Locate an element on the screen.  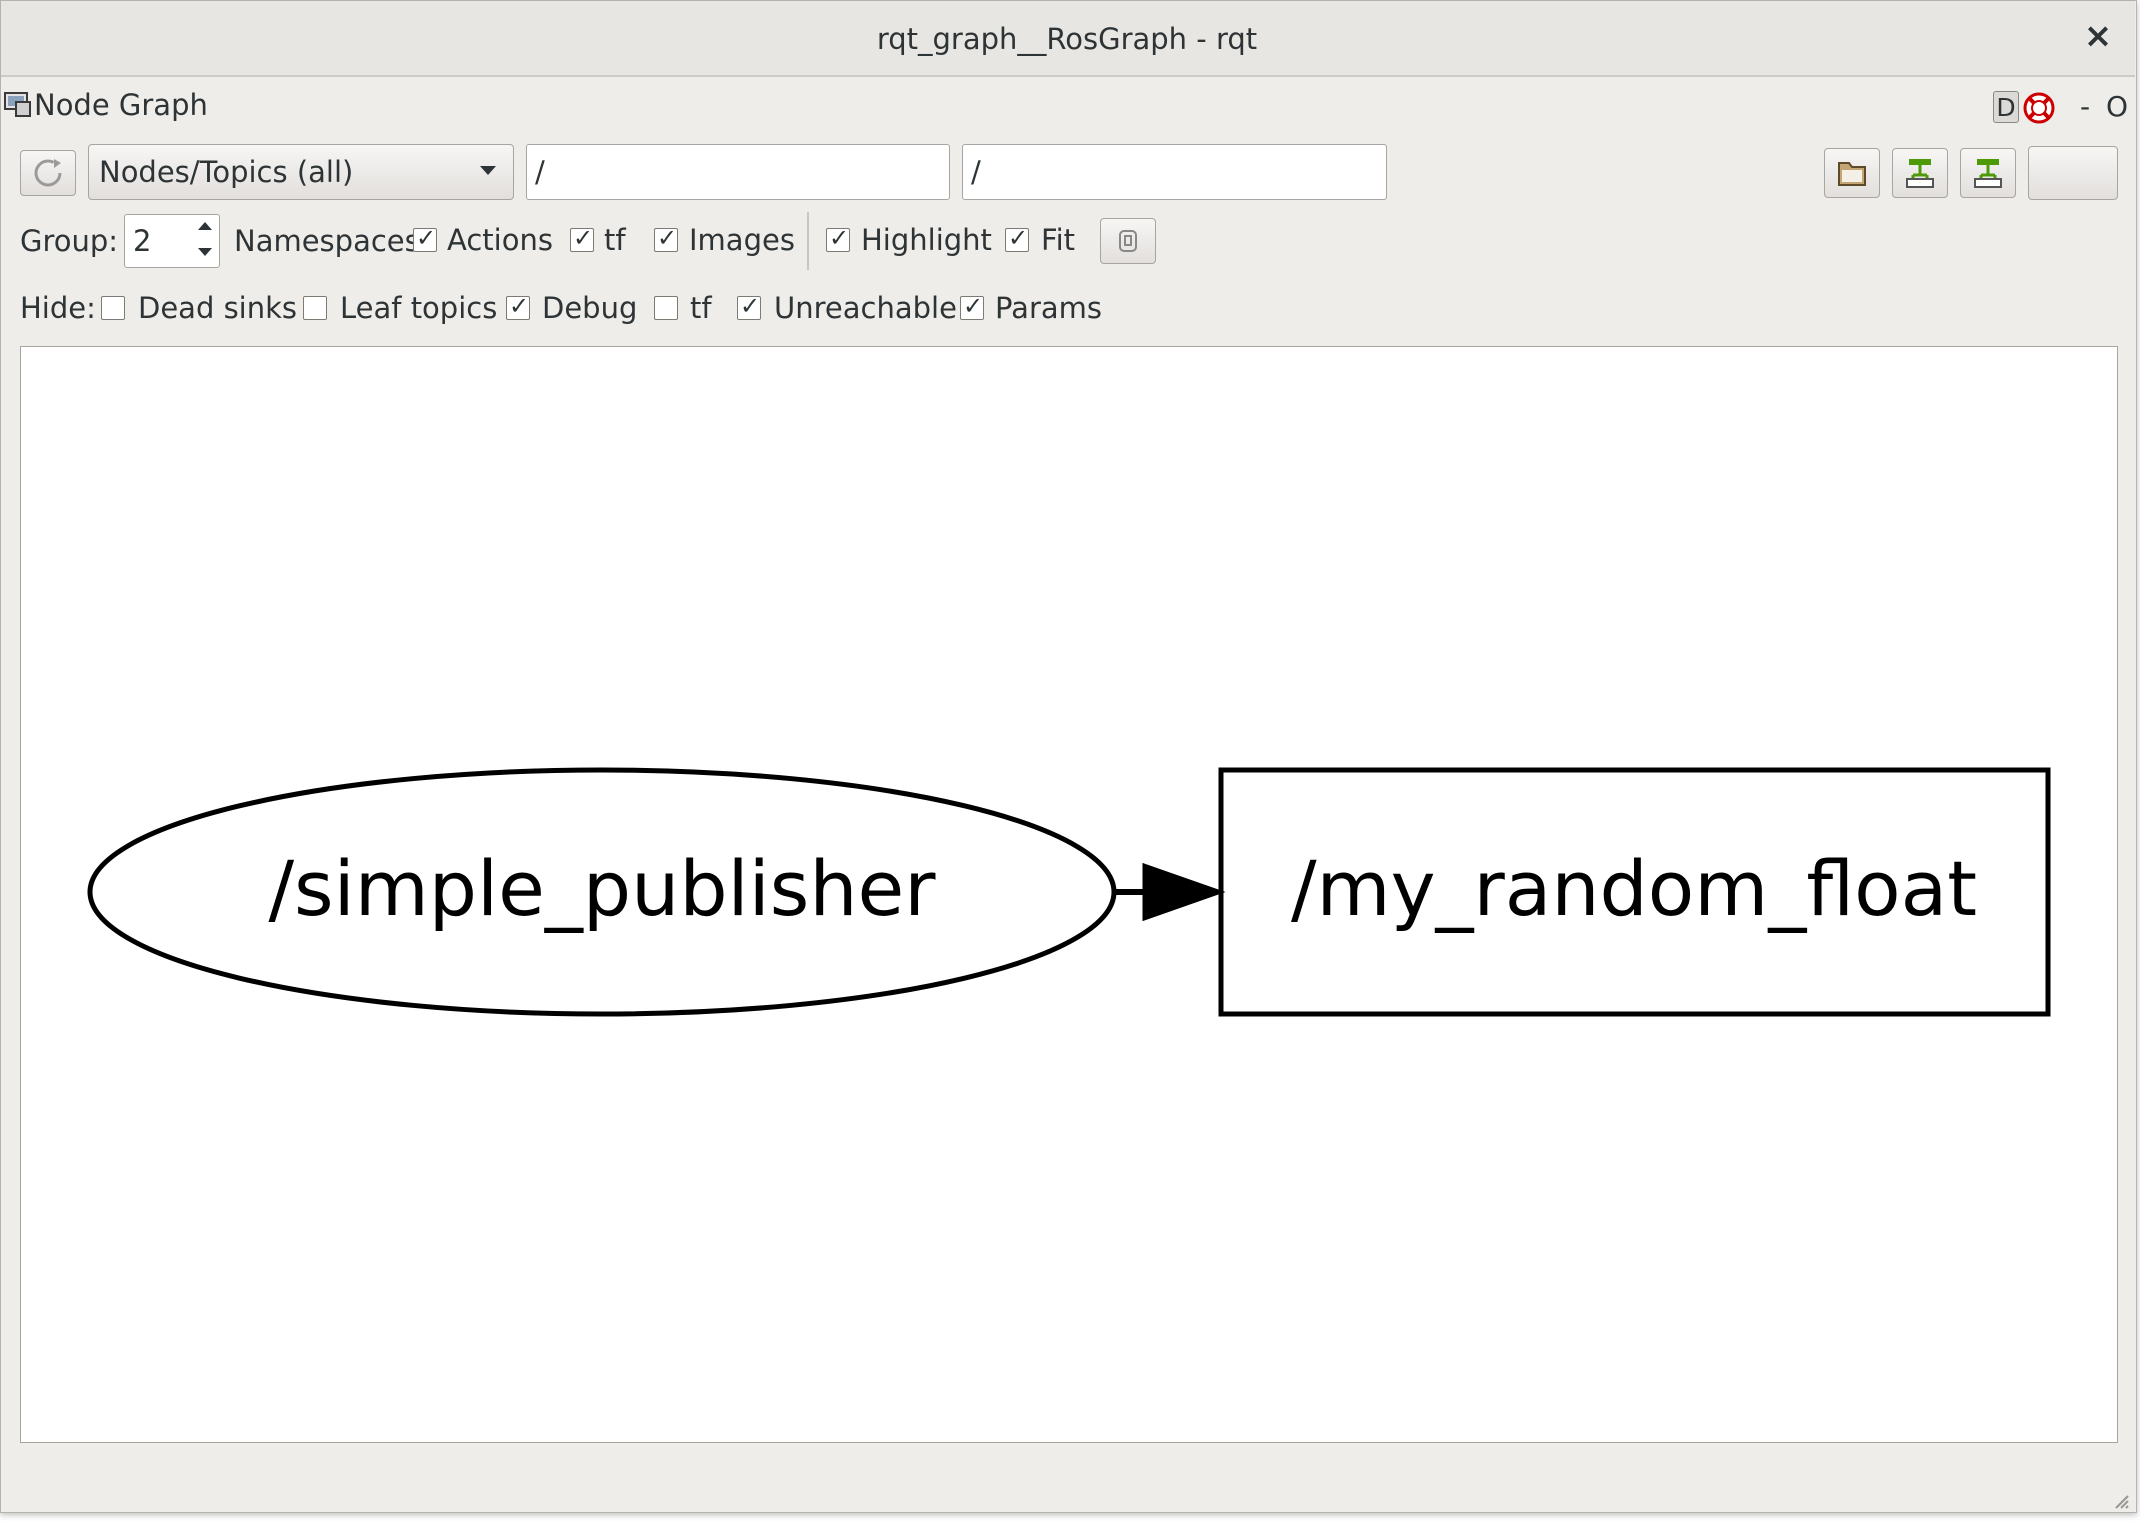
help-icon is located at coordinates (2039, 108).